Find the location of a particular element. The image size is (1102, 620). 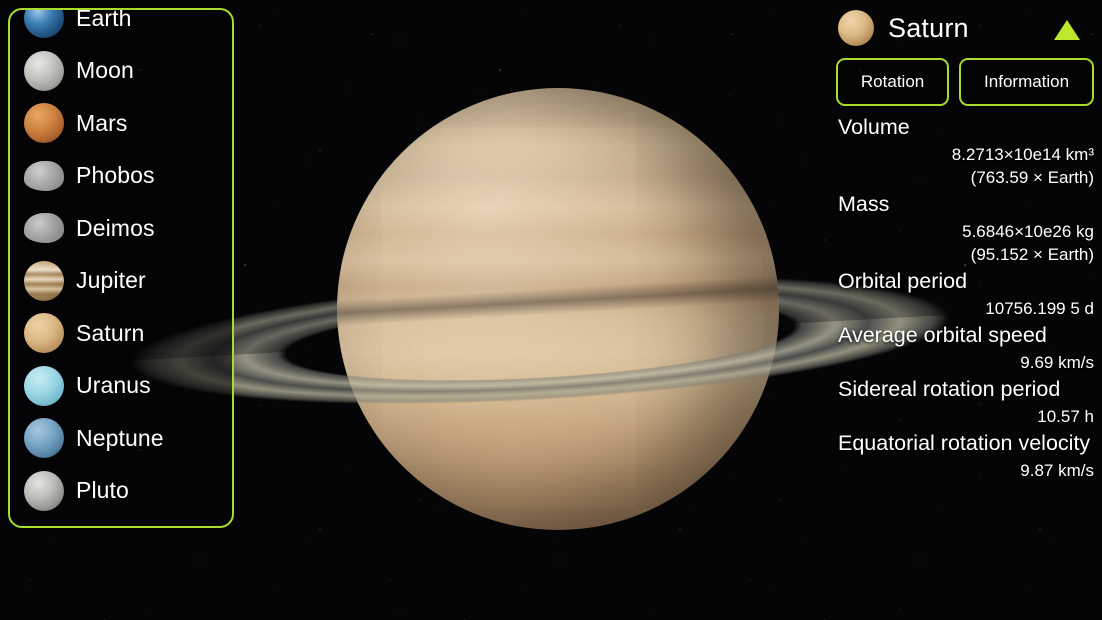

info-row-label: Volume is located at coordinates (874, 127).